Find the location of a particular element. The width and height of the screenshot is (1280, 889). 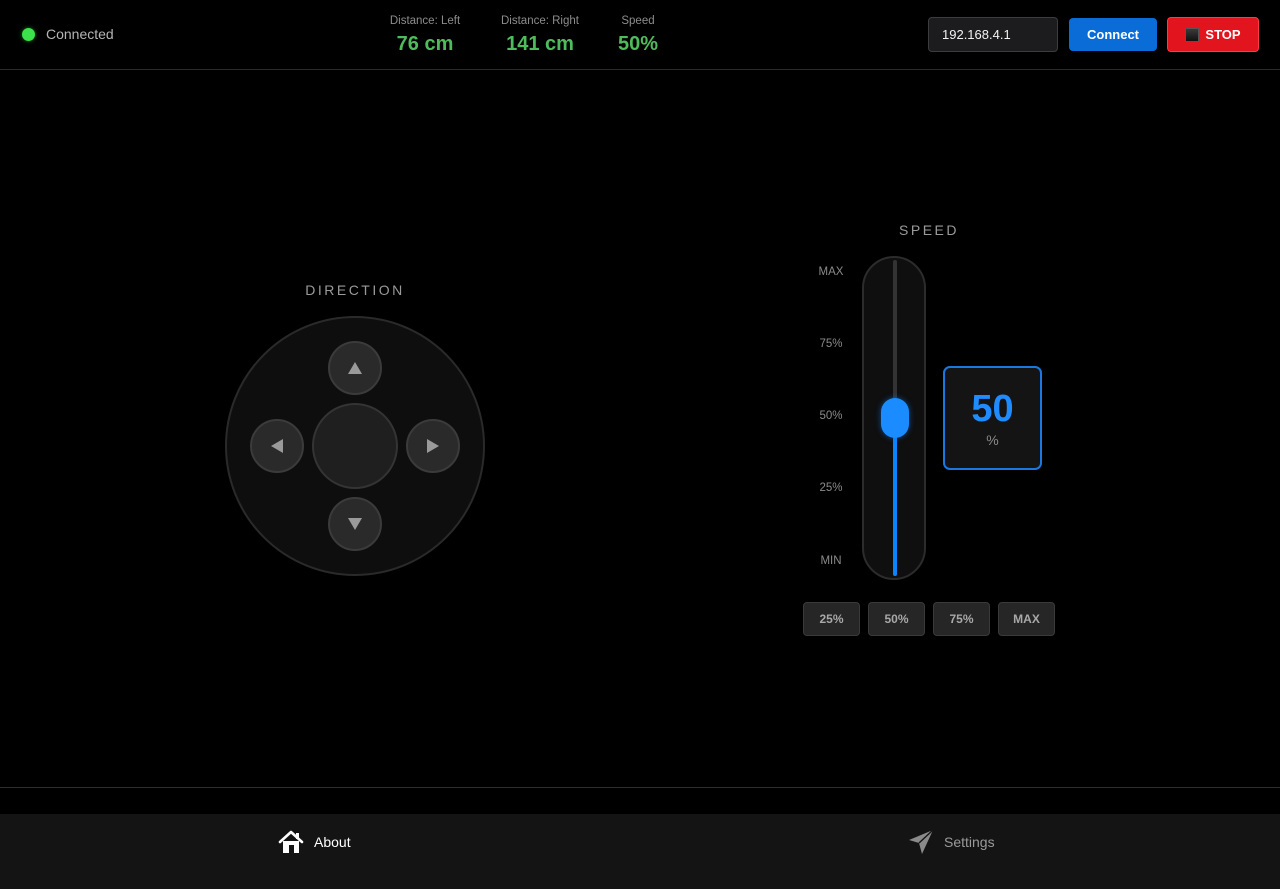

dpad-left-button is located at coordinates (277, 446).